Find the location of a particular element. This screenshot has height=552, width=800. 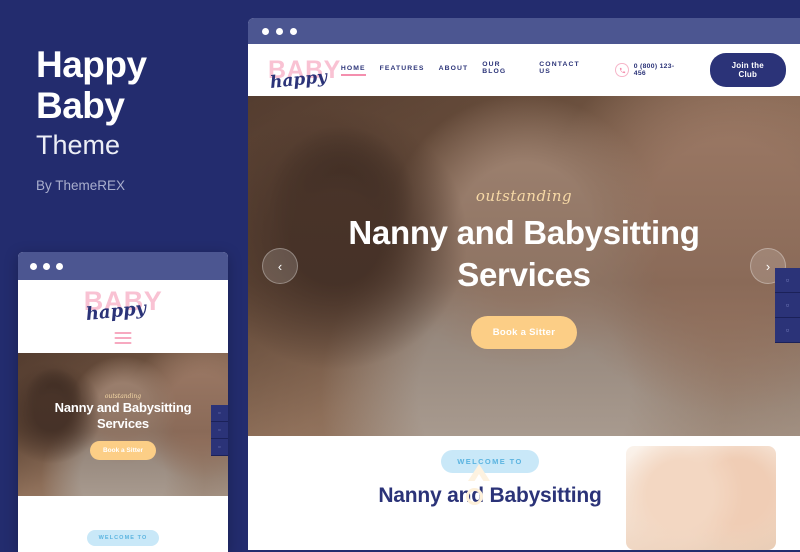

nav-item-contact-us: CONTACT US is located at coordinates (565, 70).